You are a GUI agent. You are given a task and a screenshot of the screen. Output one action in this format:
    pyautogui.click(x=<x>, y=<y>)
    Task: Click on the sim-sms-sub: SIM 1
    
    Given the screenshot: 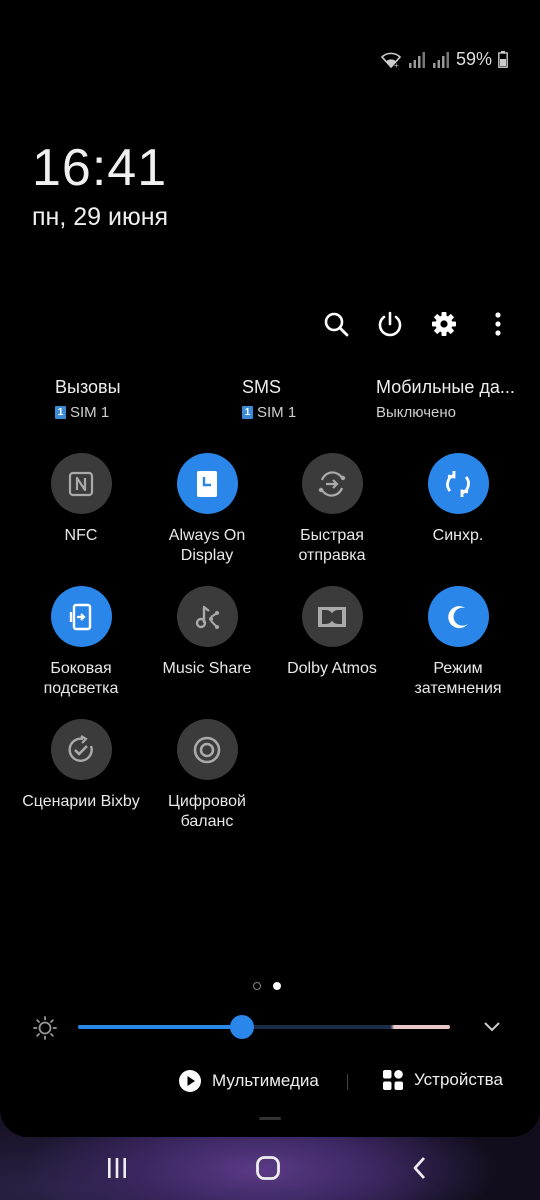 What is the action you would take?
    pyautogui.click(x=277, y=412)
    